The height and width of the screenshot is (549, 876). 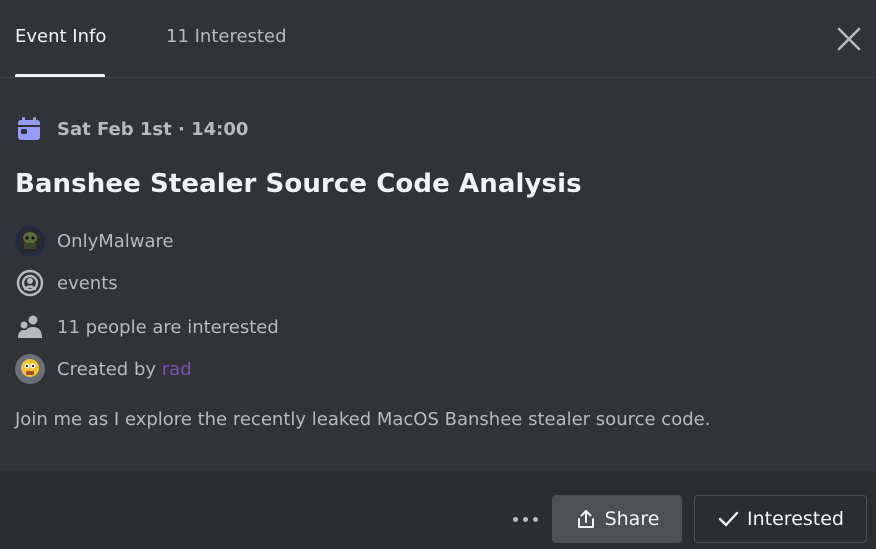 I want to click on close-button, so click(x=849, y=39).